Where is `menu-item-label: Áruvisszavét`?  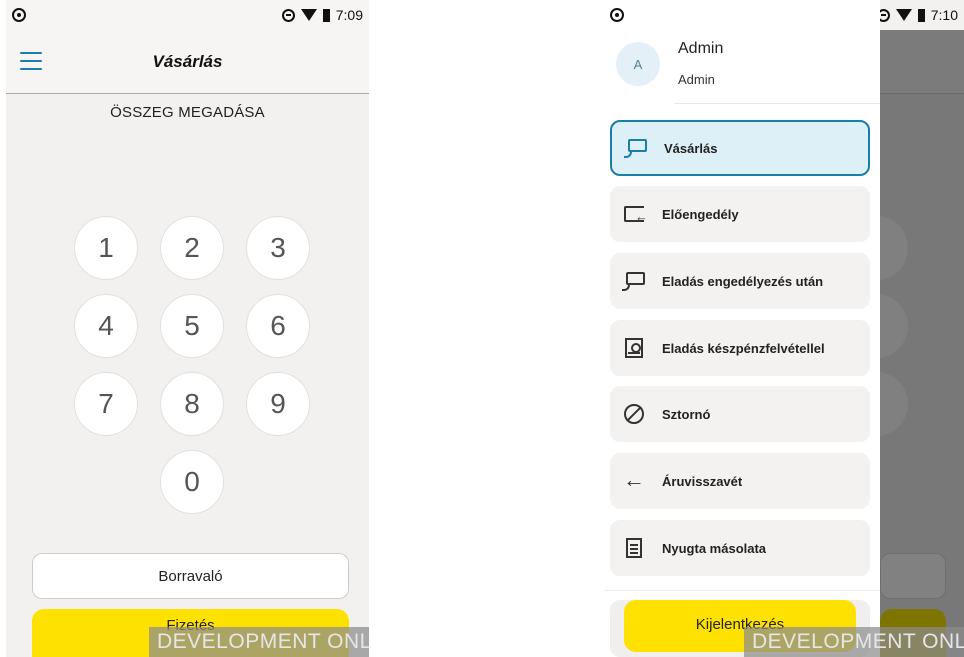 menu-item-label: Áruvisszavét is located at coordinates (702, 481).